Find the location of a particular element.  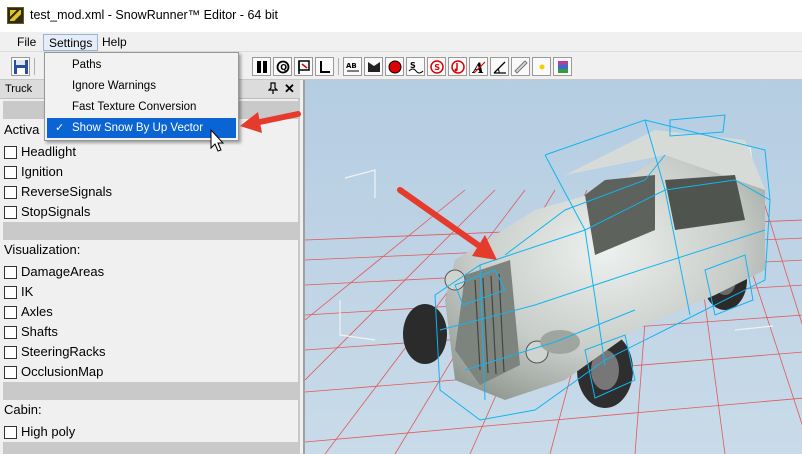

star-button is located at coordinates (541, 66).